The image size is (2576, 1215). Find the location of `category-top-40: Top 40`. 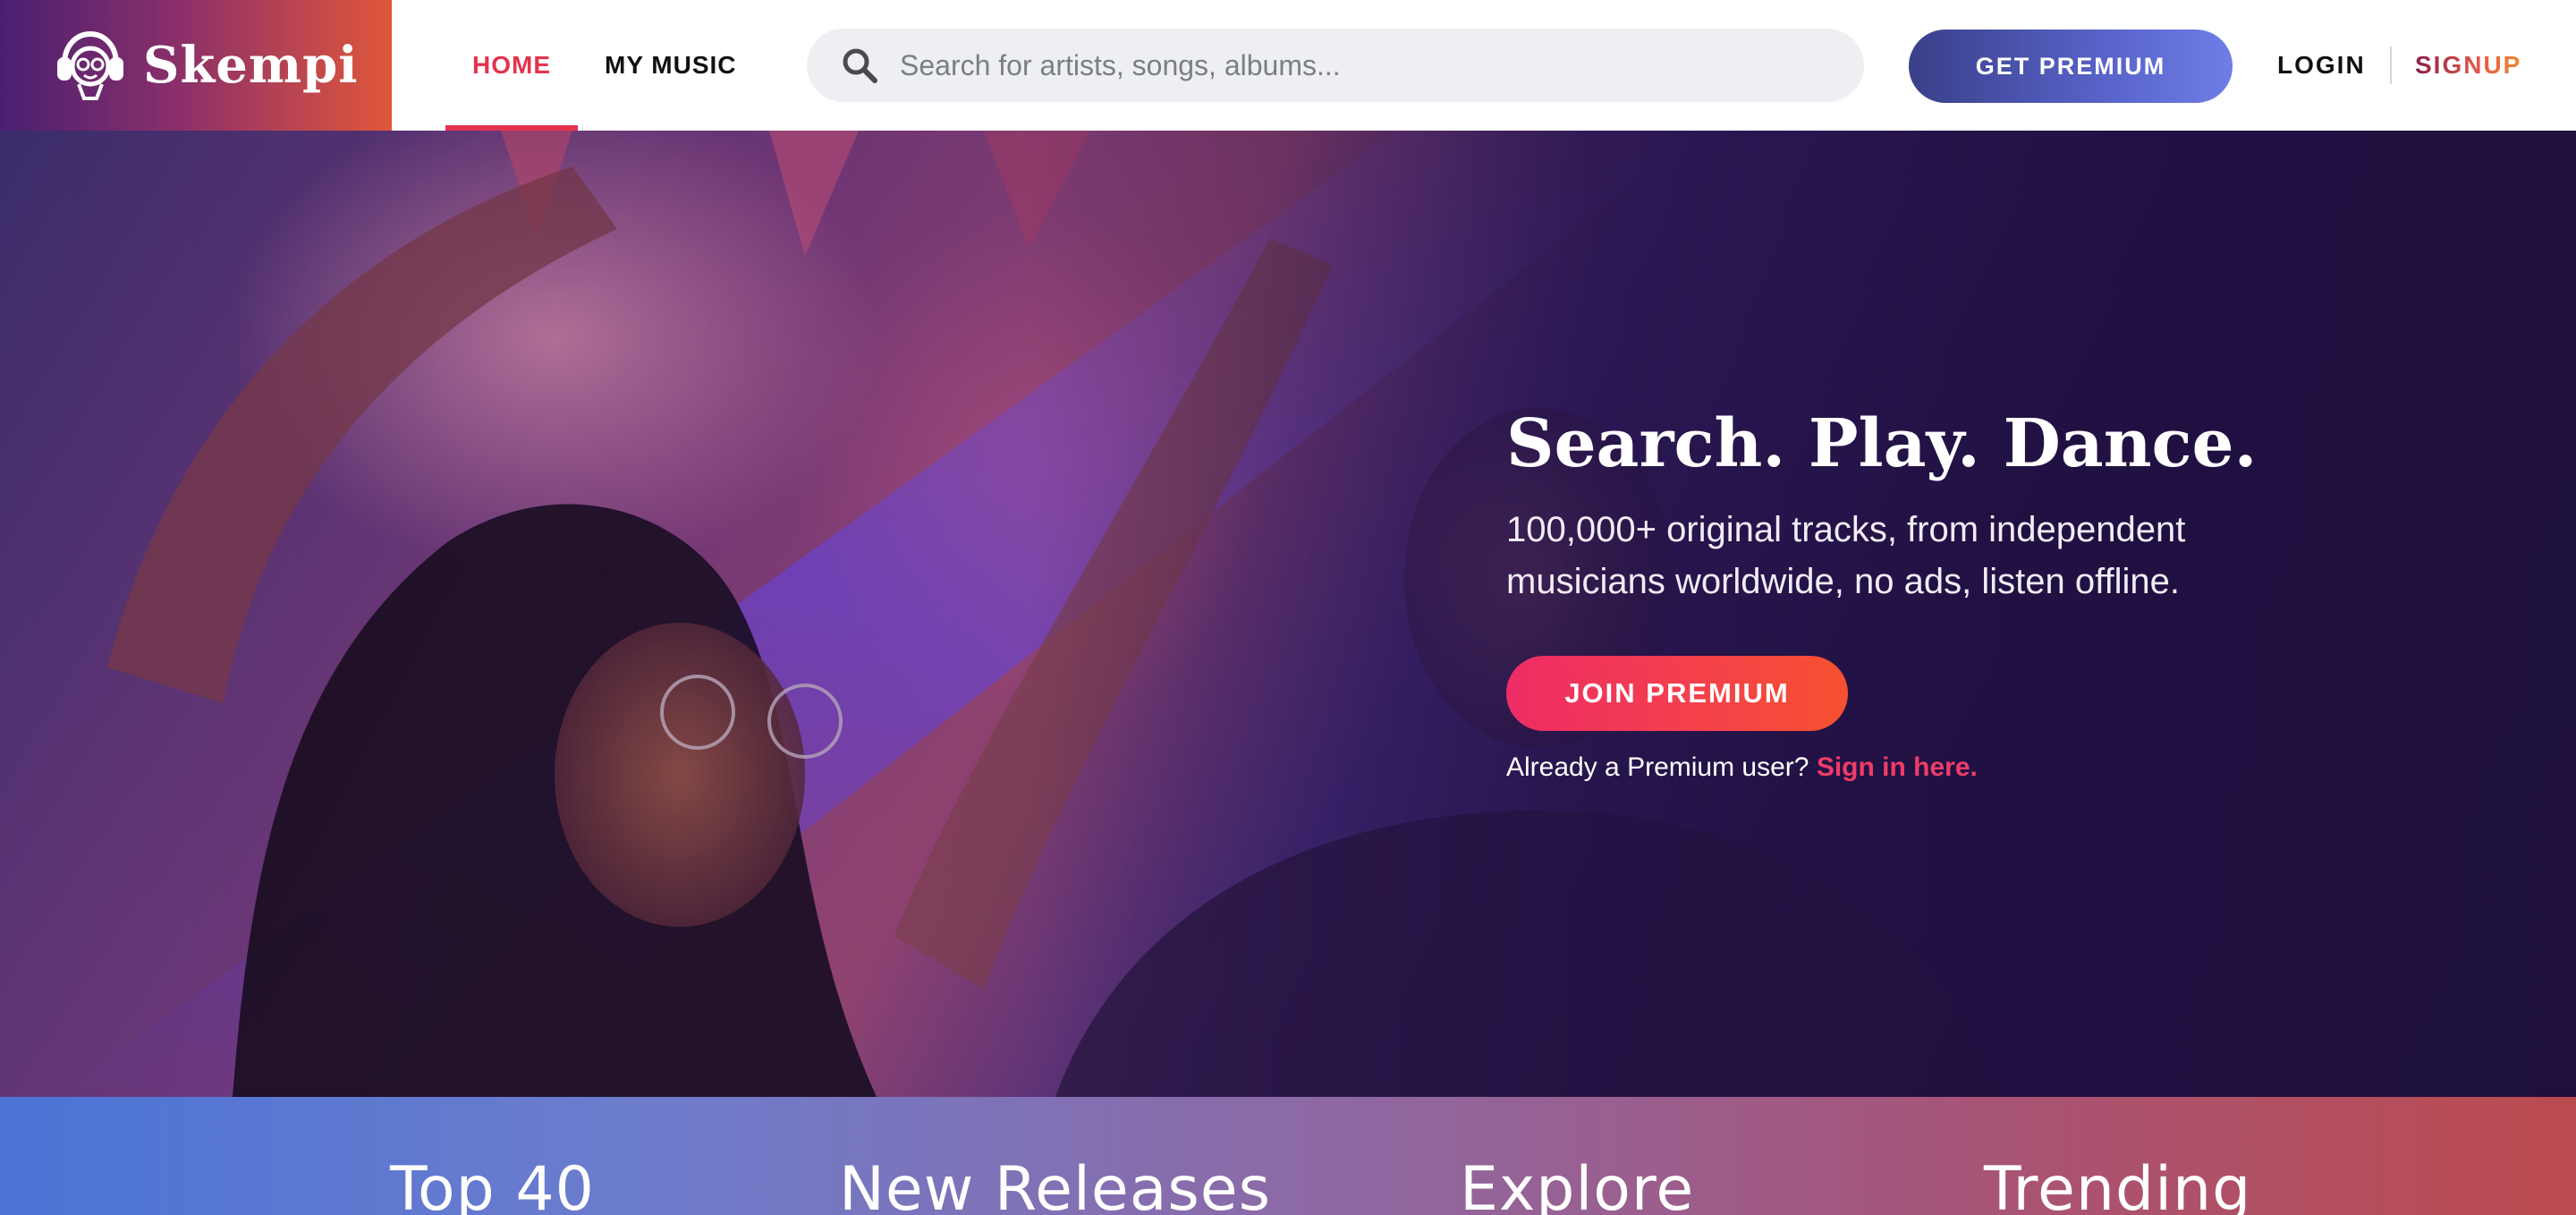

category-top-40: Top 40 is located at coordinates (492, 1185).